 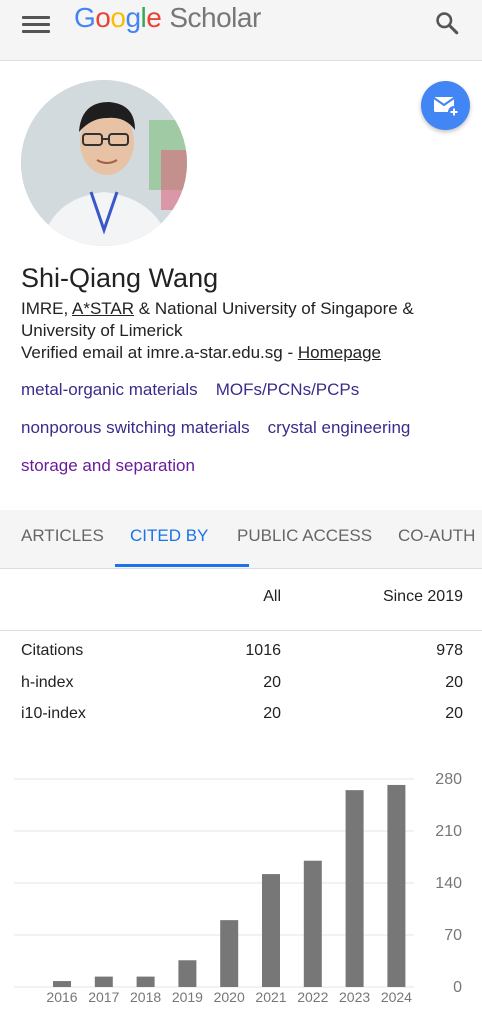 What do you see at coordinates (133, 17) in the screenshot?
I see `logo-letter: g` at bounding box center [133, 17].